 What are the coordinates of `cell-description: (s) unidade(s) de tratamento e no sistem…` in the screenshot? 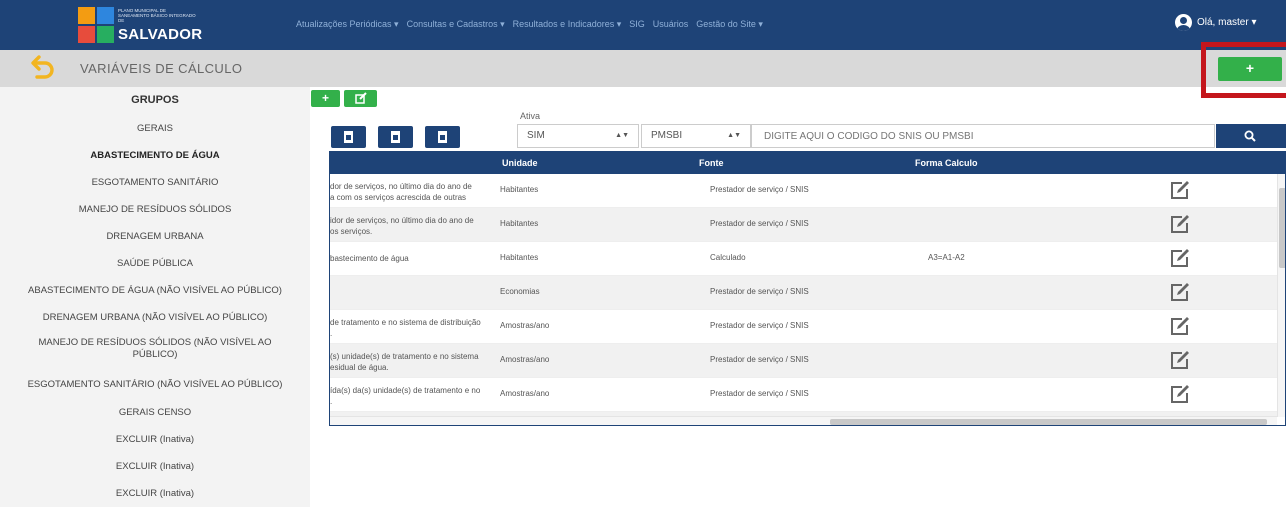 It's located at (415, 362).